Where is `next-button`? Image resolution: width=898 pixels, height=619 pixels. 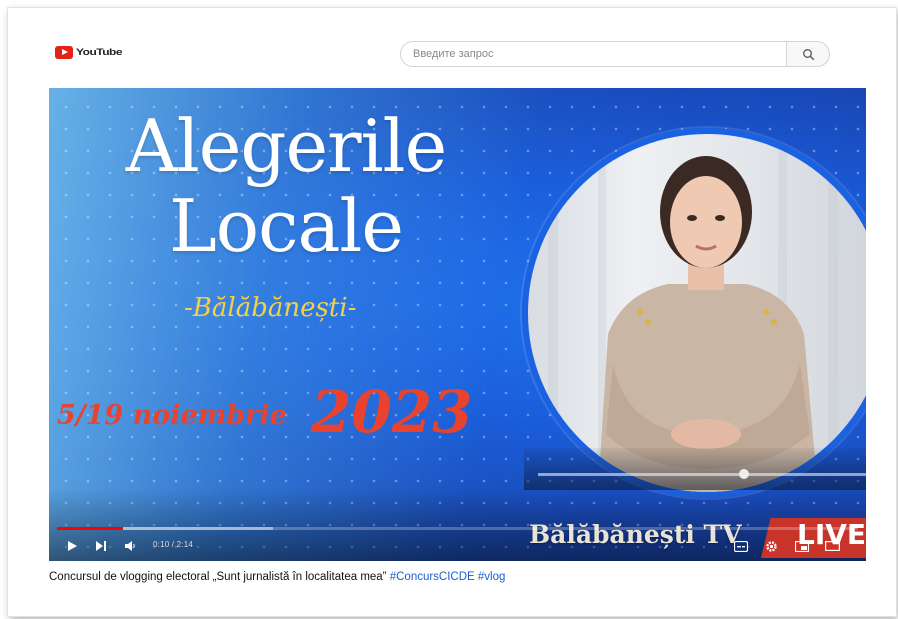 next-button is located at coordinates (101, 546).